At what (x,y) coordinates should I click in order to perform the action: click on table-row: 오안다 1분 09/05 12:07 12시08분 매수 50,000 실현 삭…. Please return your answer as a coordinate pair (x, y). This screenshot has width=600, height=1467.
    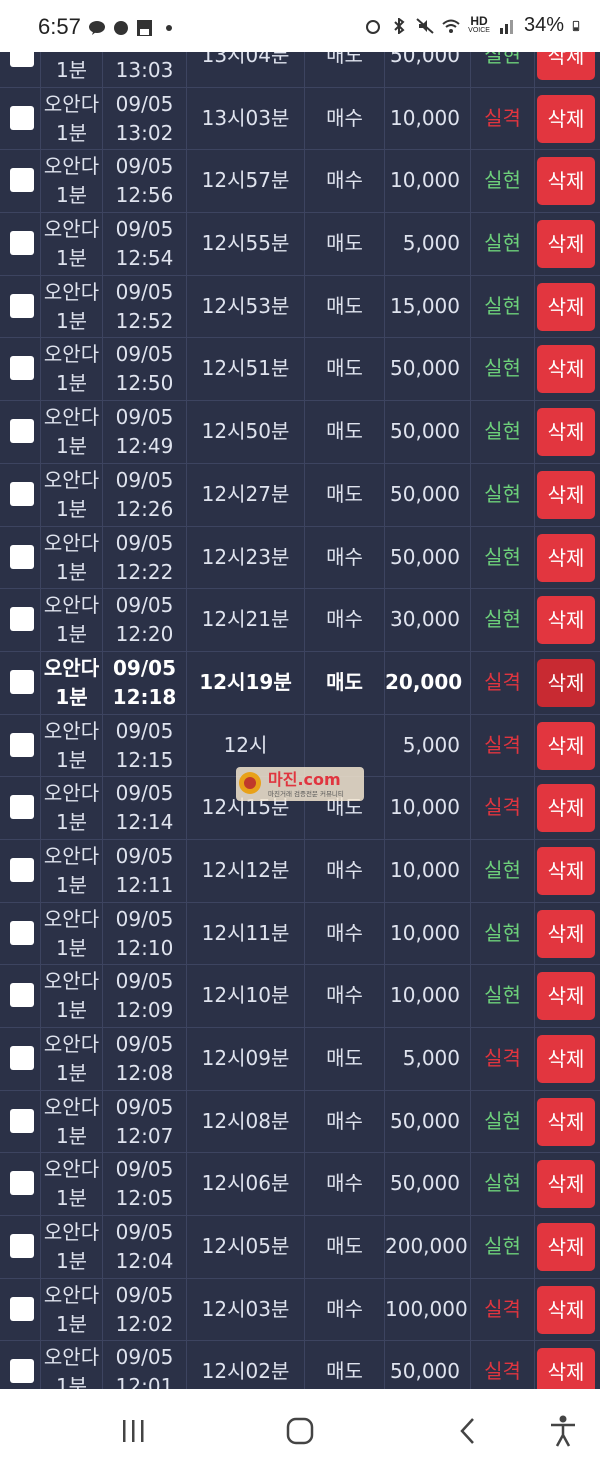
    Looking at the image, I should click on (300, 1122).